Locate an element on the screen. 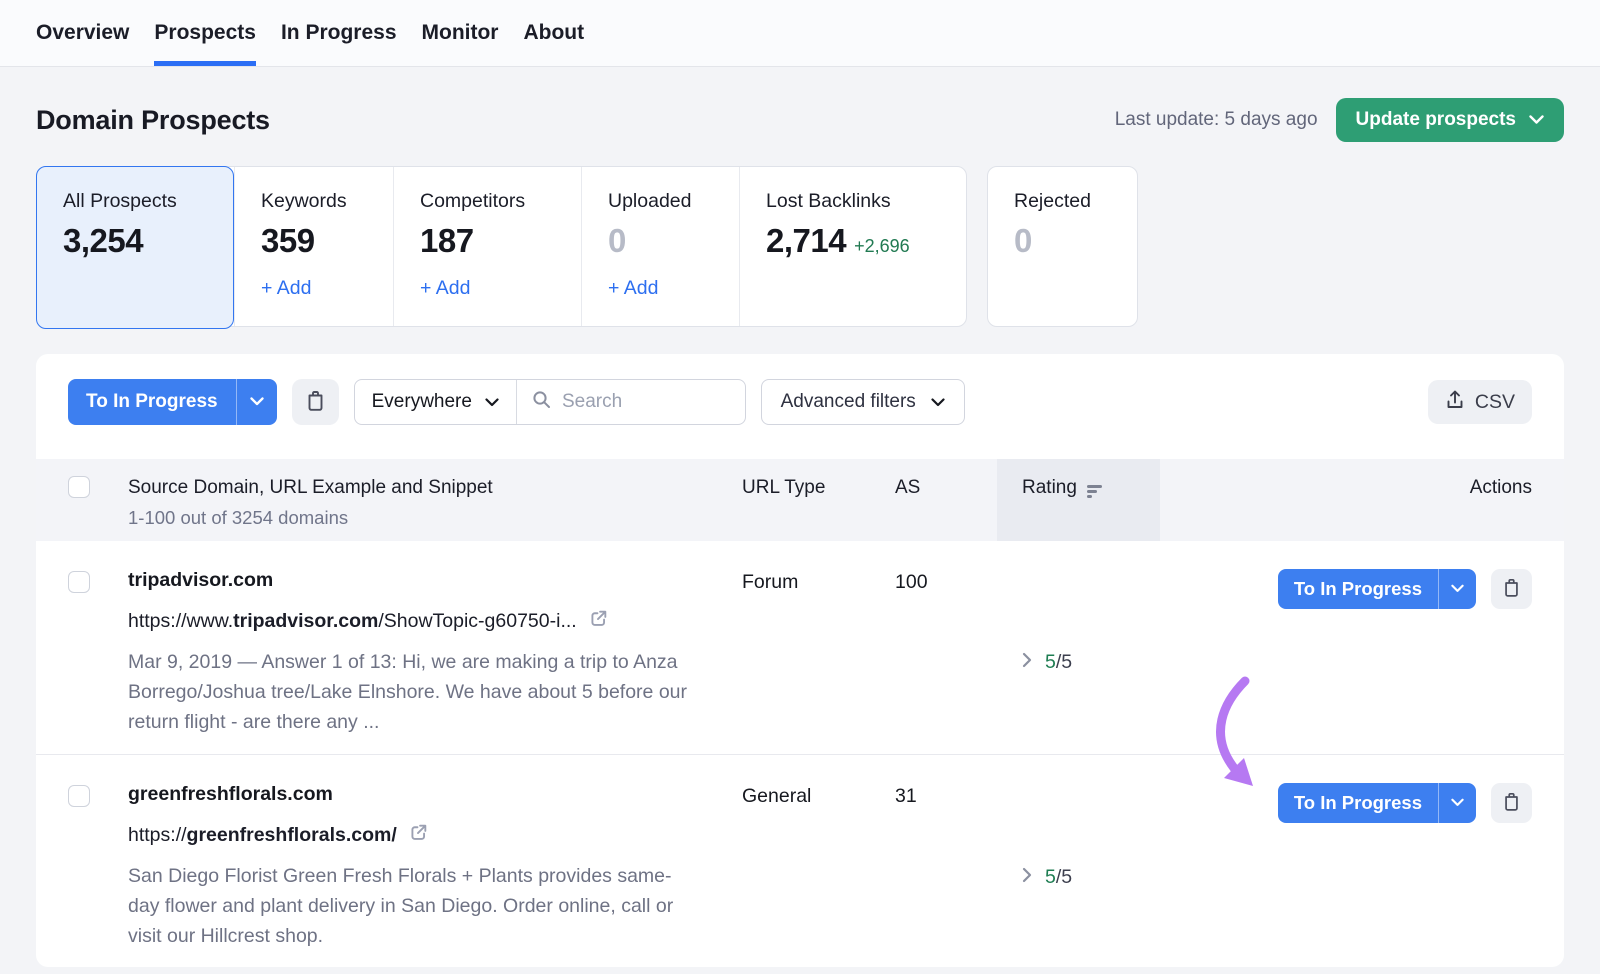 This screenshot has height=974, width=1600. card-rejected: Rejected 0 is located at coordinates (1062, 246).